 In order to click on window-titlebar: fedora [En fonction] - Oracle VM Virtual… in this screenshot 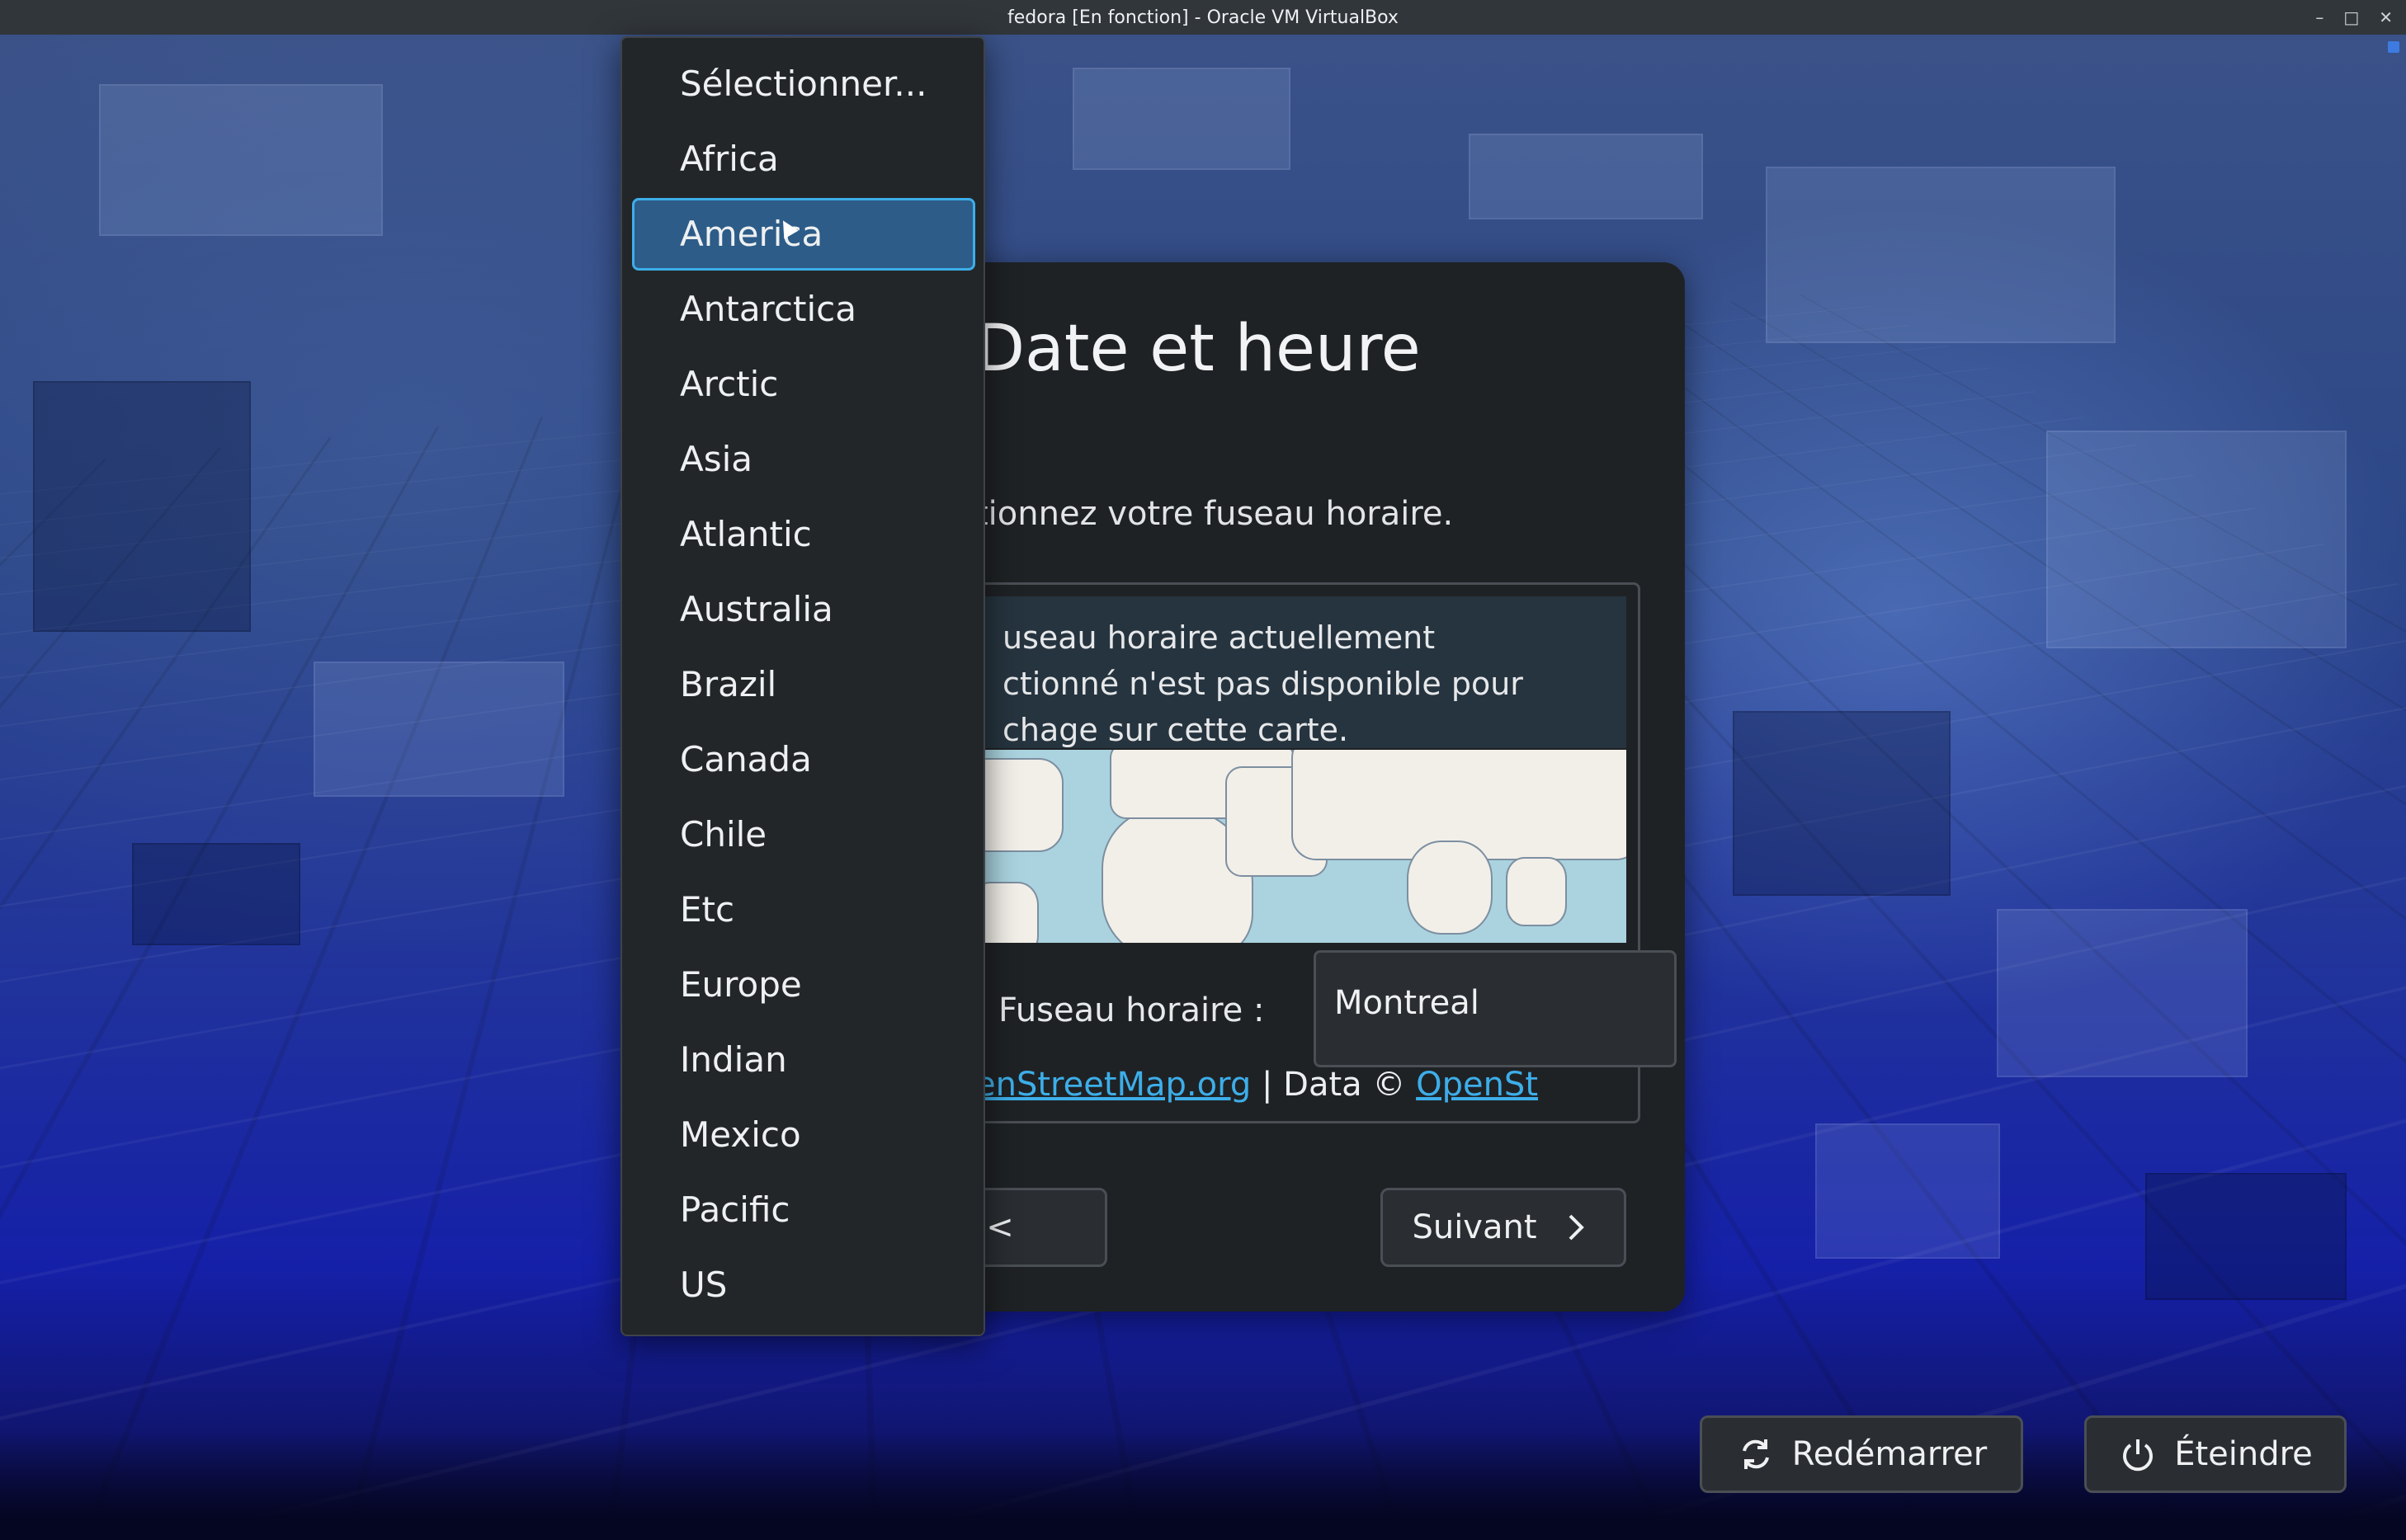, I will do `click(1203, 17)`.